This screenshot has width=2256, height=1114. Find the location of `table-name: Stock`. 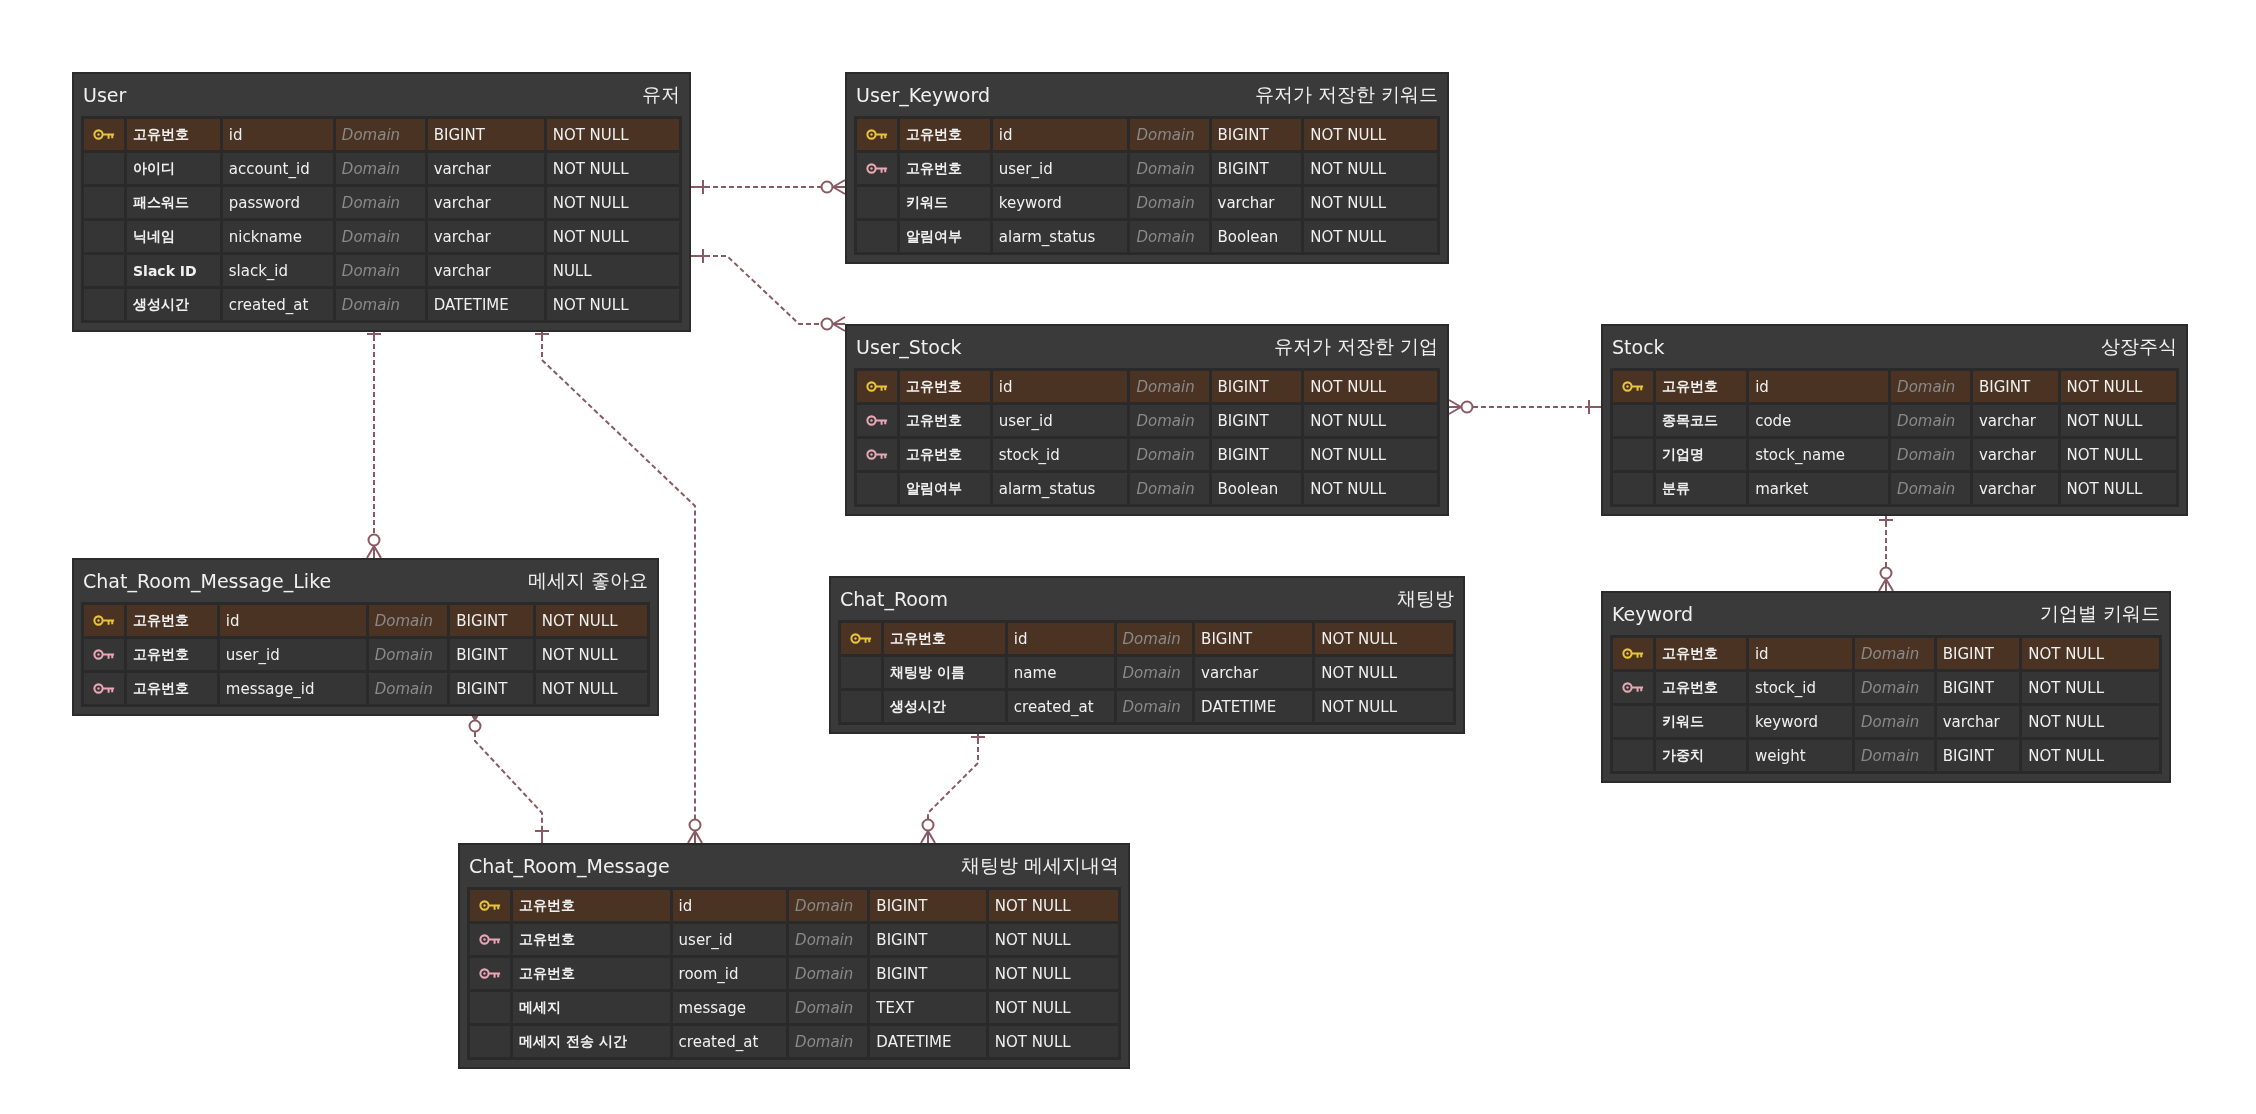

table-name: Stock is located at coordinates (1638, 347).